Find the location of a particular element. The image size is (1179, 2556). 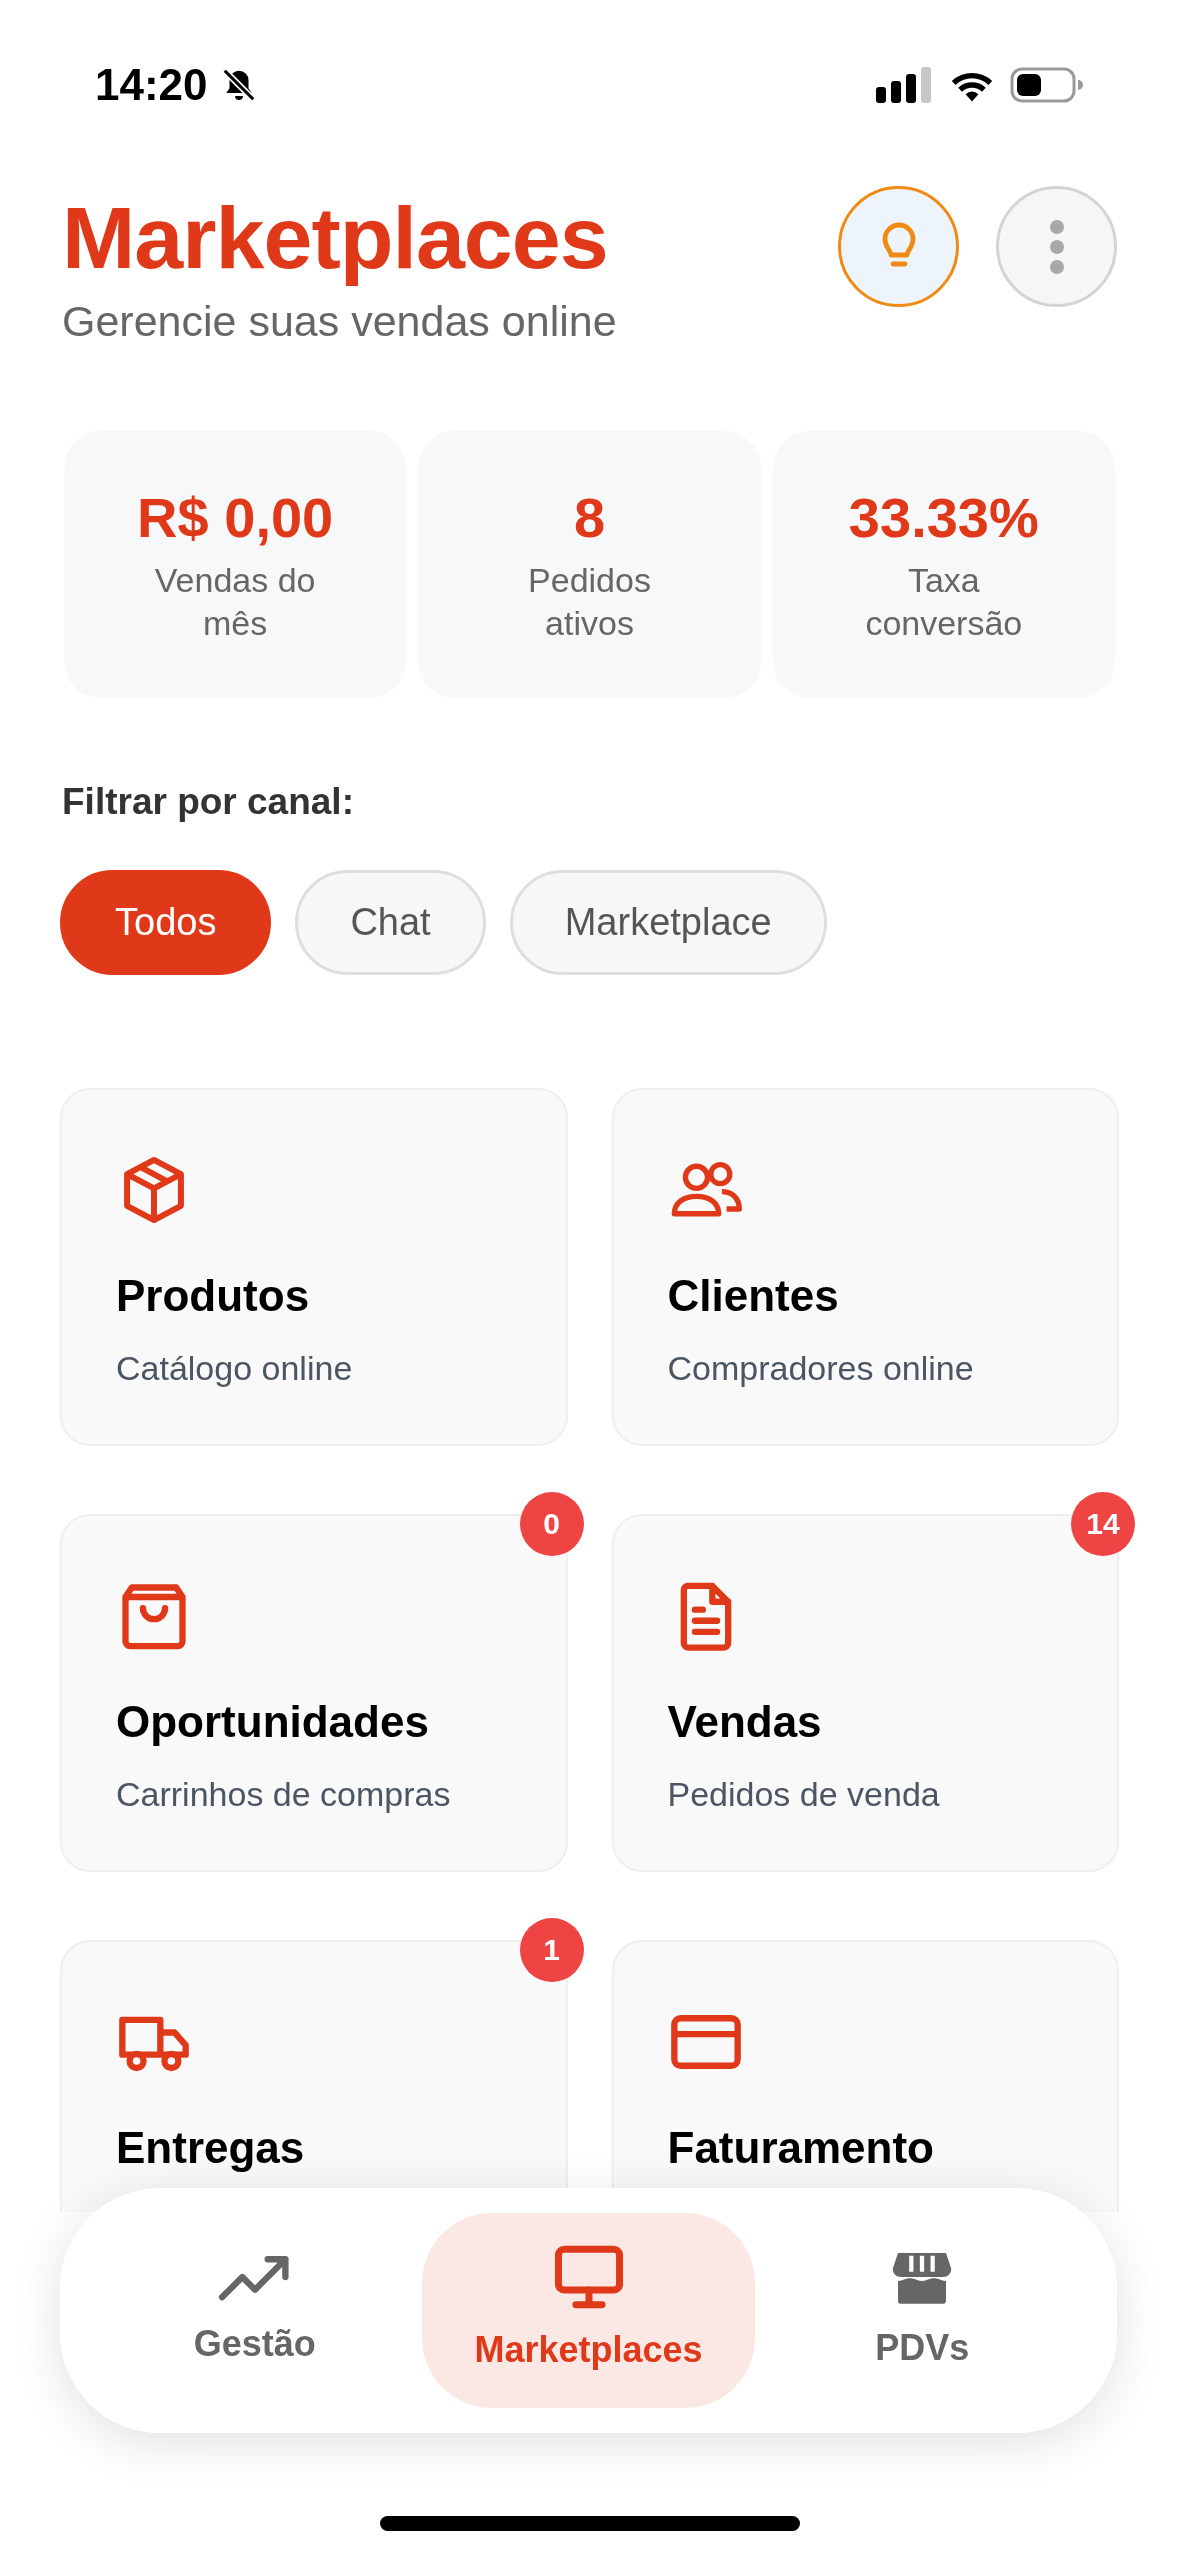

status-time: 14:20 is located at coordinates (151, 85).